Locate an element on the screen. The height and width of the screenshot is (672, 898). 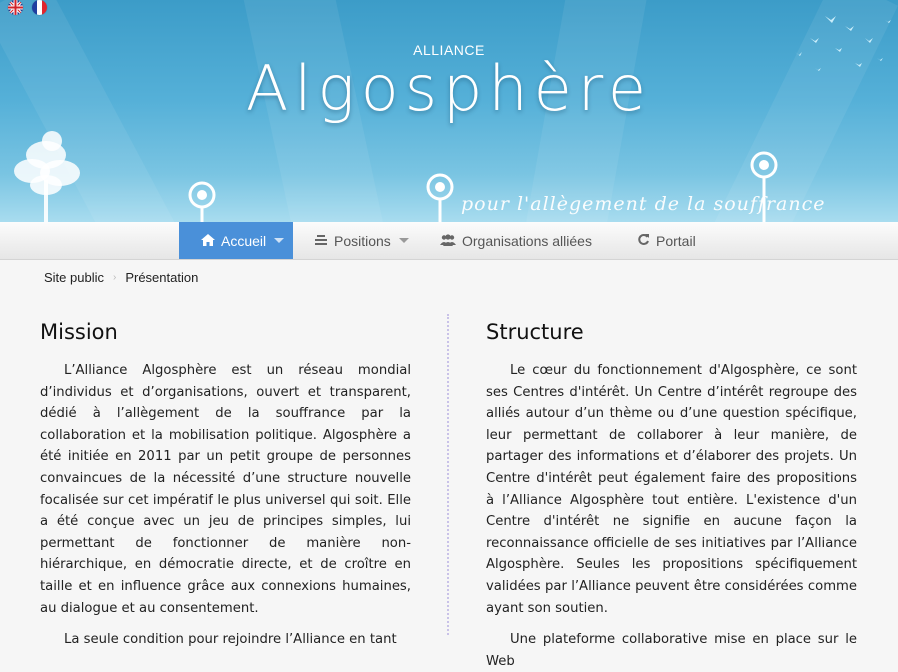
users-icon is located at coordinates (448, 241).